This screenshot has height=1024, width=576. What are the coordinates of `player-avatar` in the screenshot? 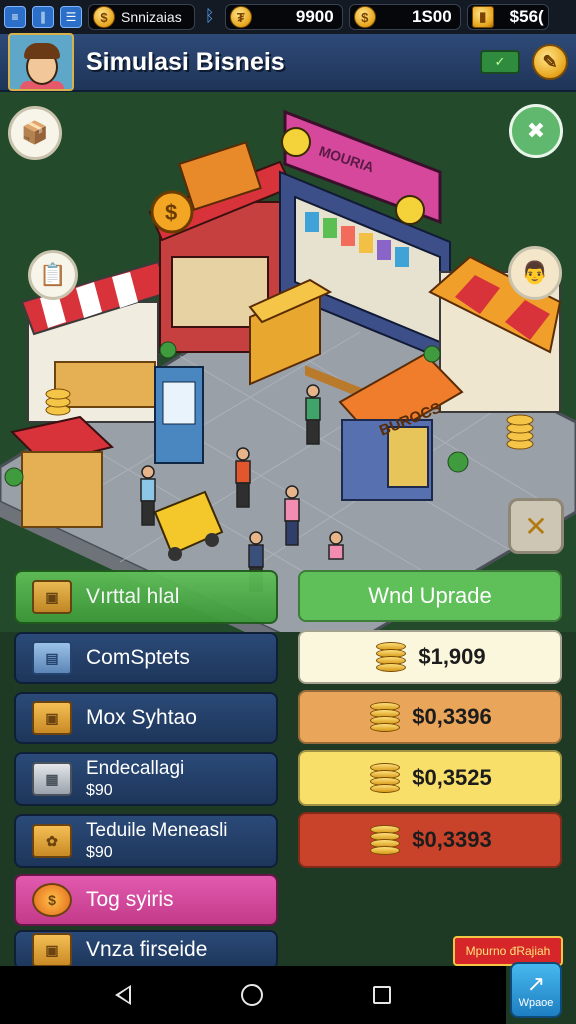 It's located at (41, 62).